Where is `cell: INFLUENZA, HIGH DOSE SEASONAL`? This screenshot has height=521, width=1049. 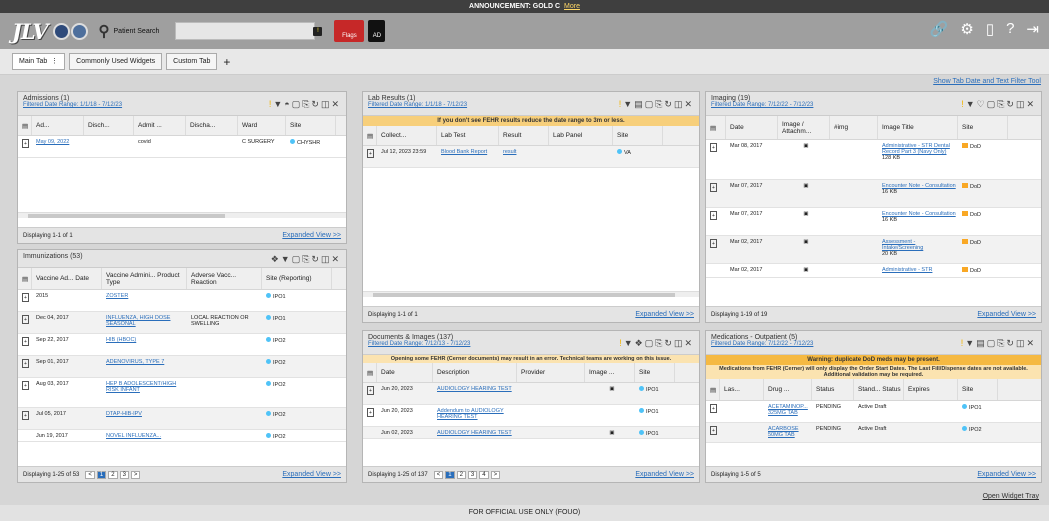 cell: INFLUENZA, HIGH DOSE SEASONAL is located at coordinates (144, 321).